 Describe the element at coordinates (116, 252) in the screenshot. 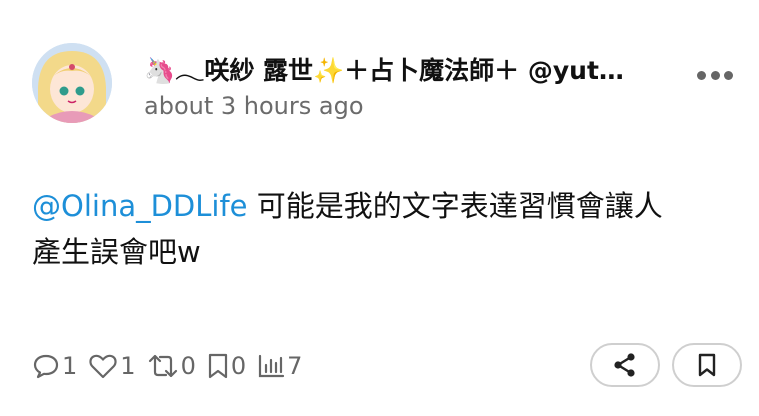

I see `post-text-line-2: 產生誤會吧w` at that location.